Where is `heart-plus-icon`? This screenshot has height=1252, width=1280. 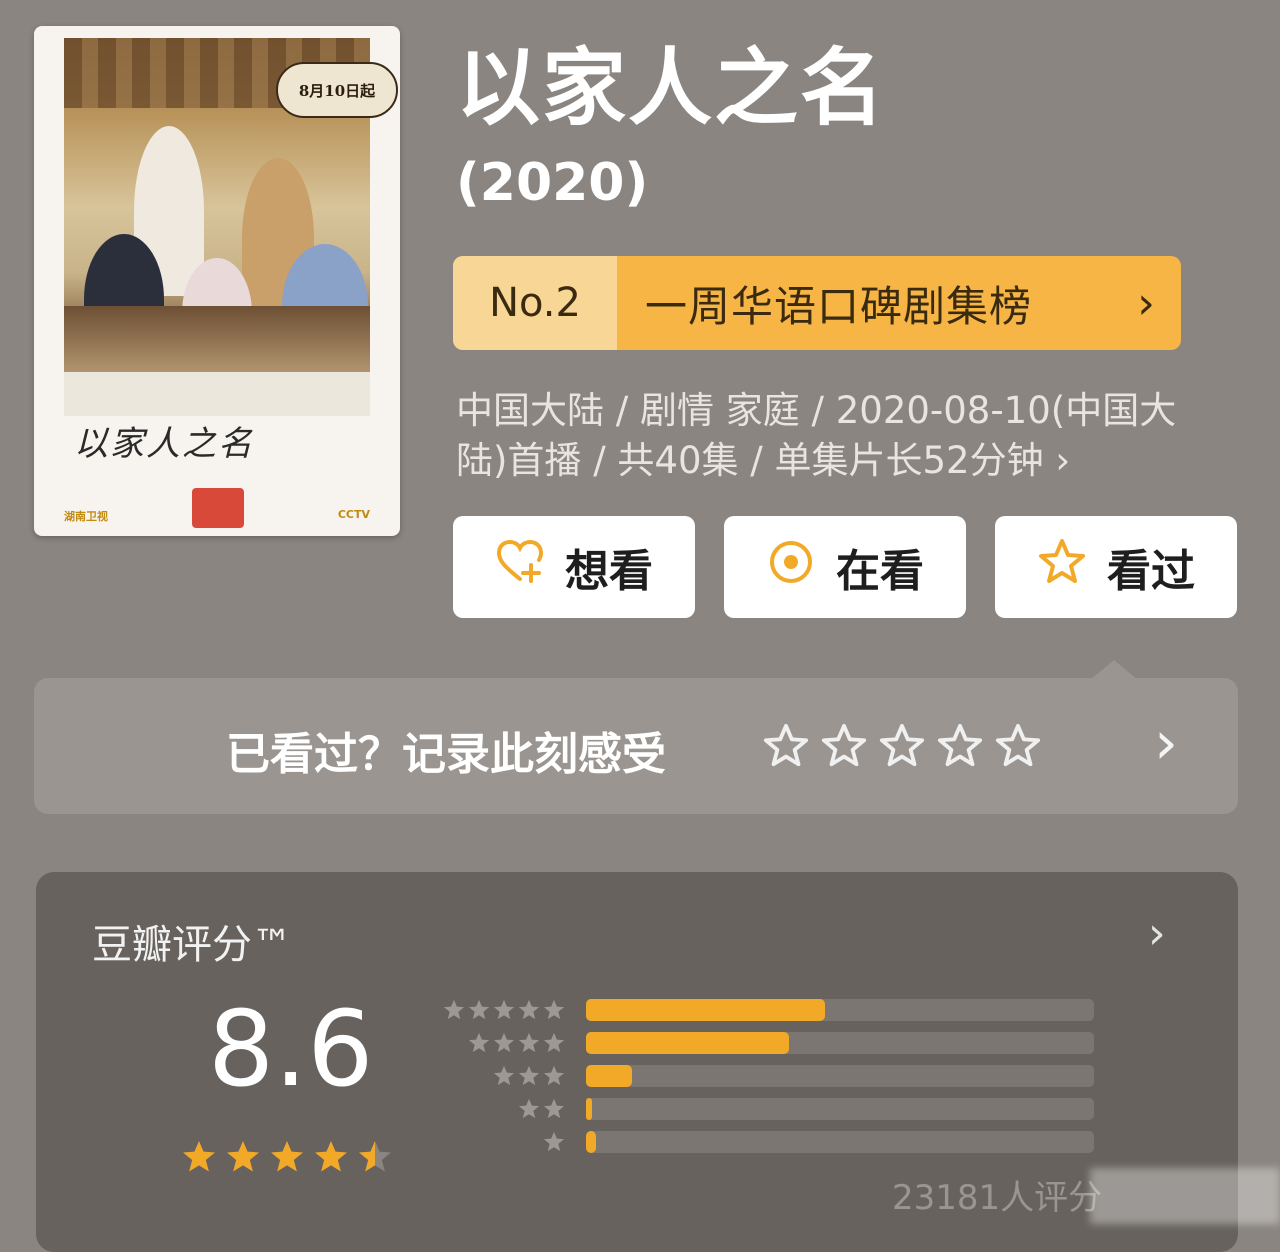
heart-plus-icon is located at coordinates (520, 567).